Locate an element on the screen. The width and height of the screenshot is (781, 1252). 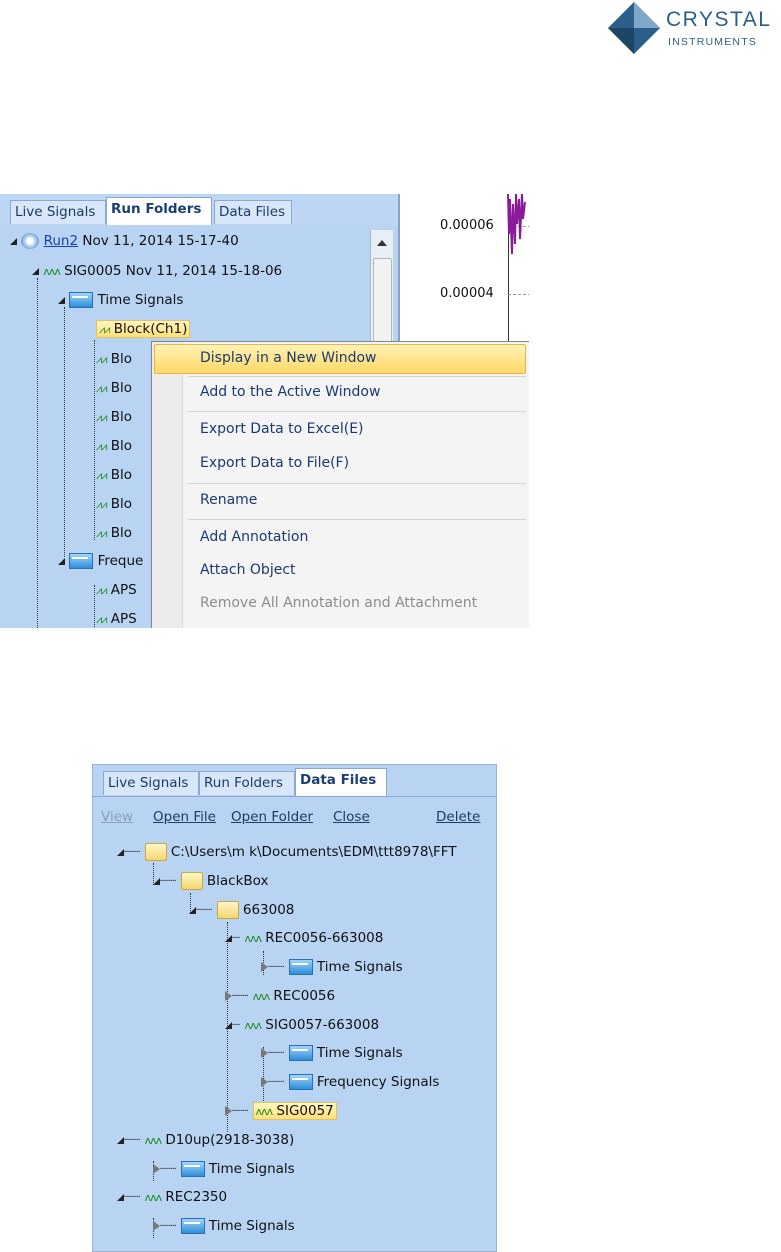
tree-node-663008: ┈┈ 663008 is located at coordinates (241, 910).